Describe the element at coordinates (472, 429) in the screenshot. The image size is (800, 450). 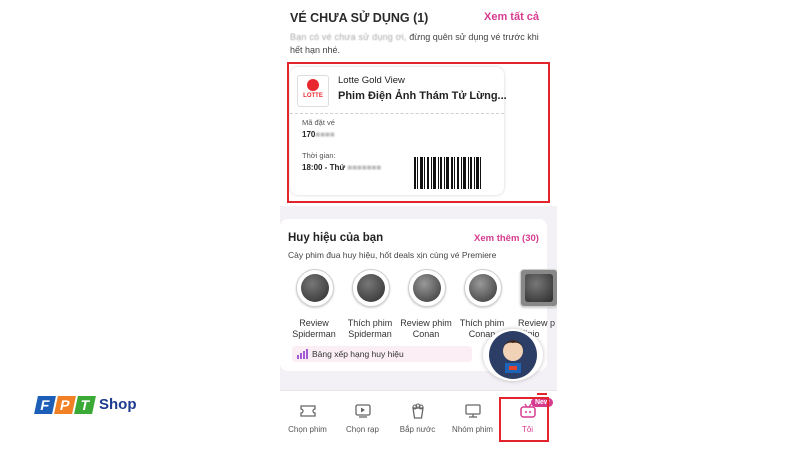
I see `nav-label: Nhóm phim` at that location.